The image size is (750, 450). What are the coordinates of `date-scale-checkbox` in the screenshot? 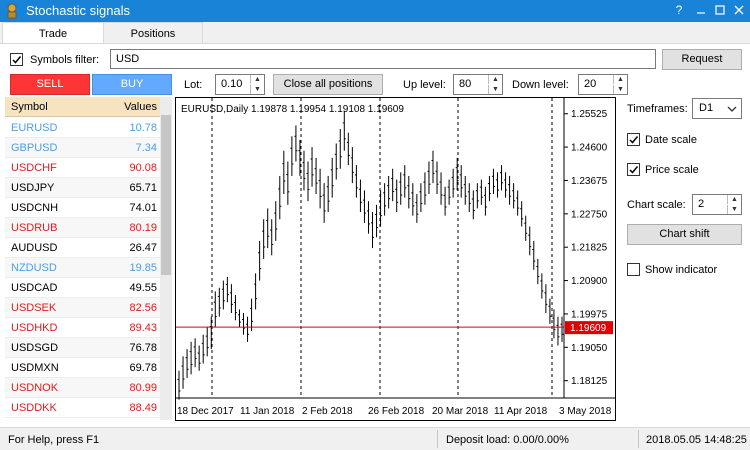 It's located at (633, 139).